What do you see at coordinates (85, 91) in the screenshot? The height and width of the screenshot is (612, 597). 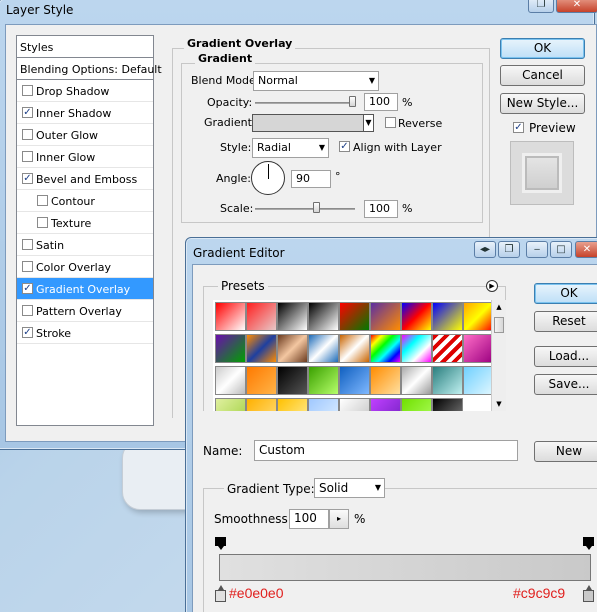 I see `style-item-drop-shadow: Drop Shadow` at bounding box center [85, 91].